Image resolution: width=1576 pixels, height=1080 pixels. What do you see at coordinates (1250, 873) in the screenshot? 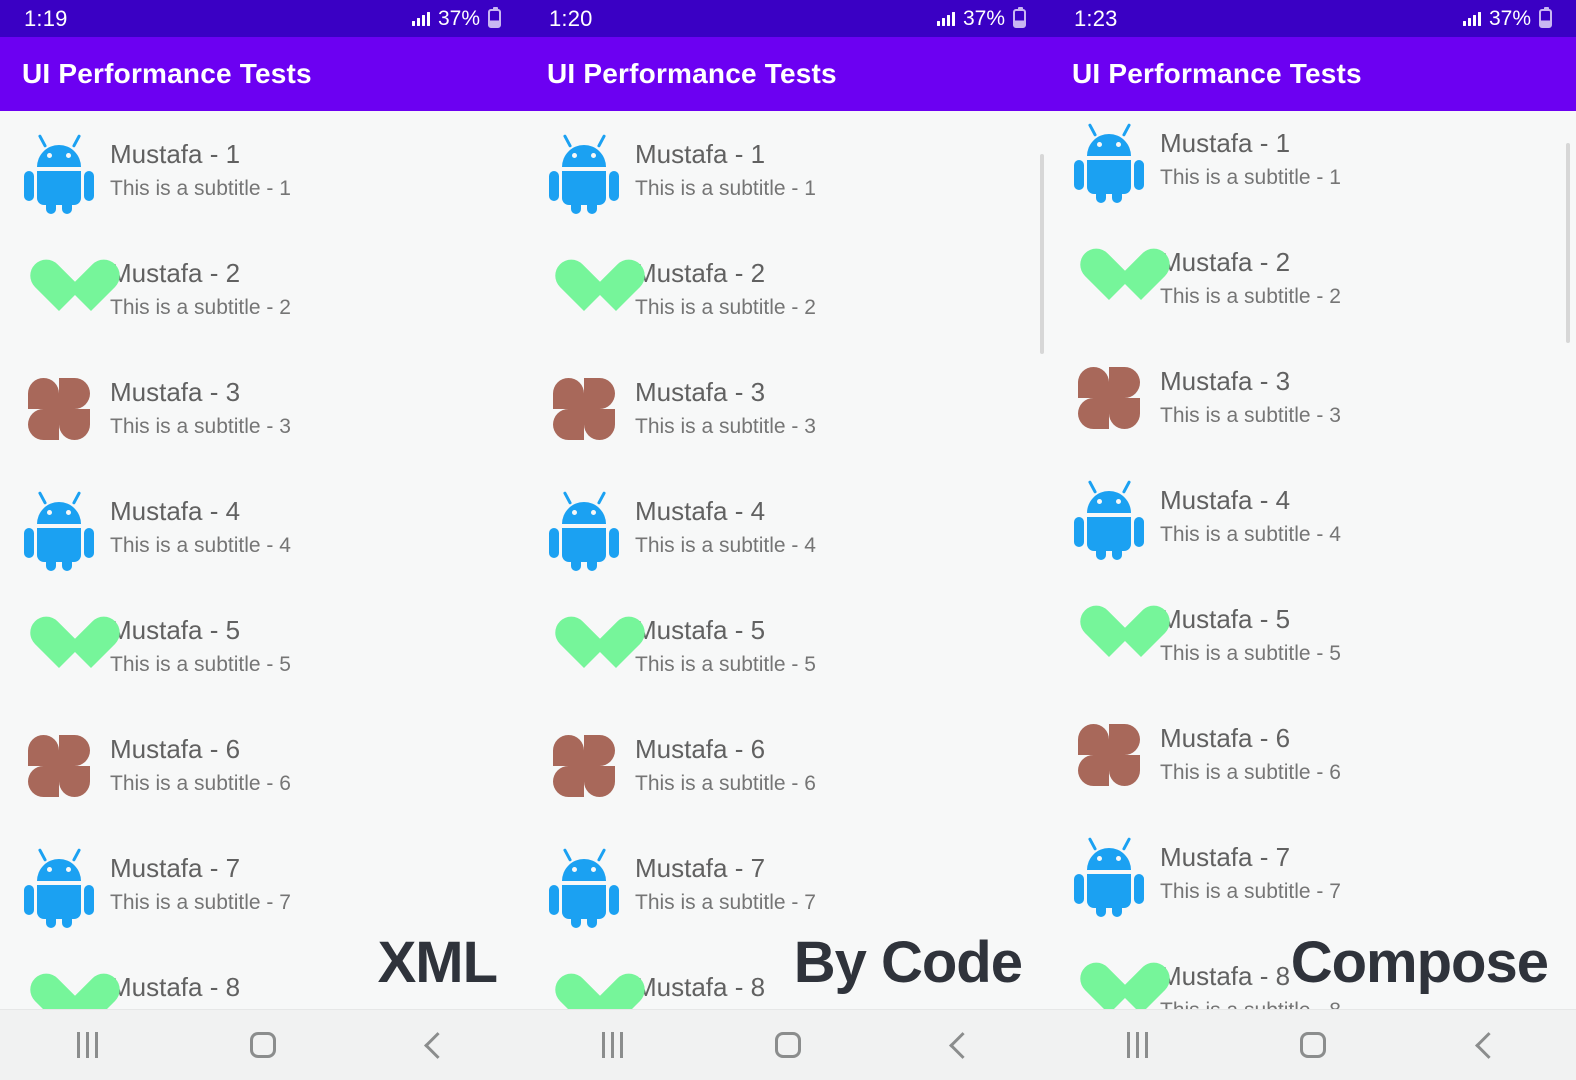
I see `list-item-text: Mustafa - 7 This is a subtitle - 7` at bounding box center [1250, 873].